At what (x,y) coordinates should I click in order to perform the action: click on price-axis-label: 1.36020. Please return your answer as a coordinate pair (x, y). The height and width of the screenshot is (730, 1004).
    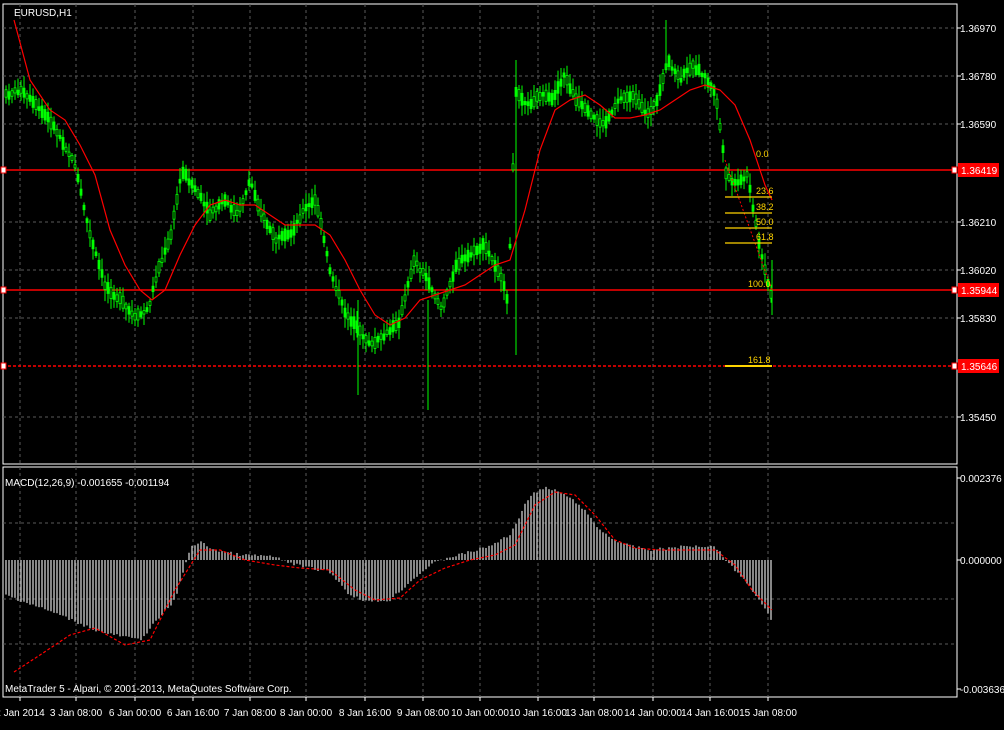
    Looking at the image, I should click on (978, 271).